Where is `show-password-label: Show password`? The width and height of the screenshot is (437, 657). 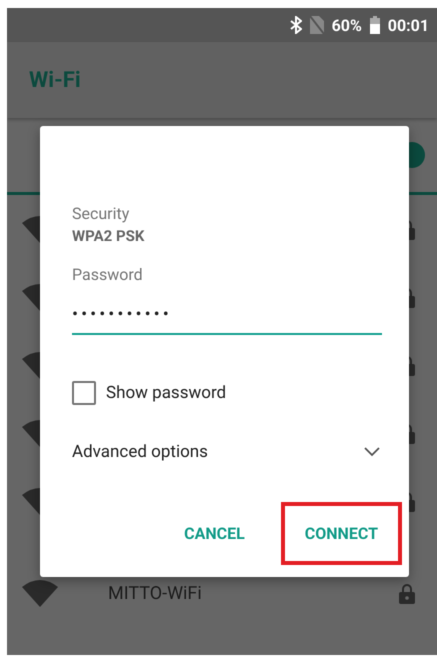 show-password-label: Show password is located at coordinates (166, 393).